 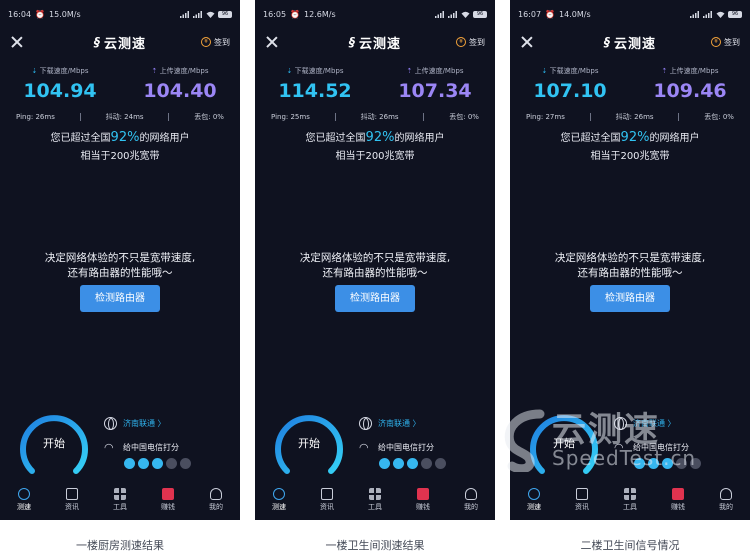 I want to click on coin-icon: ¥, so click(x=461, y=42).